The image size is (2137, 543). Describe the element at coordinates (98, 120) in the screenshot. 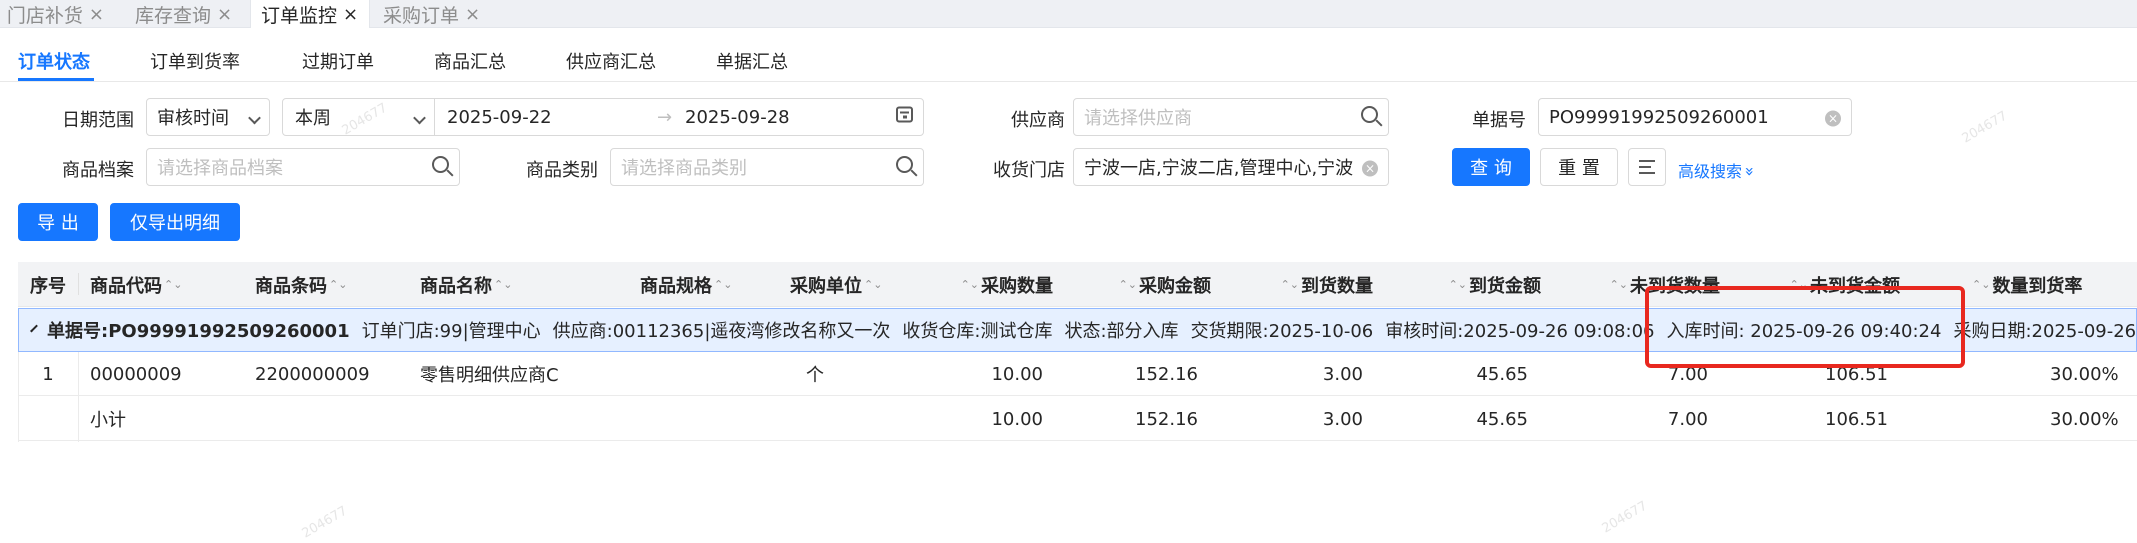

I see `date-range-label: 日期范围` at that location.